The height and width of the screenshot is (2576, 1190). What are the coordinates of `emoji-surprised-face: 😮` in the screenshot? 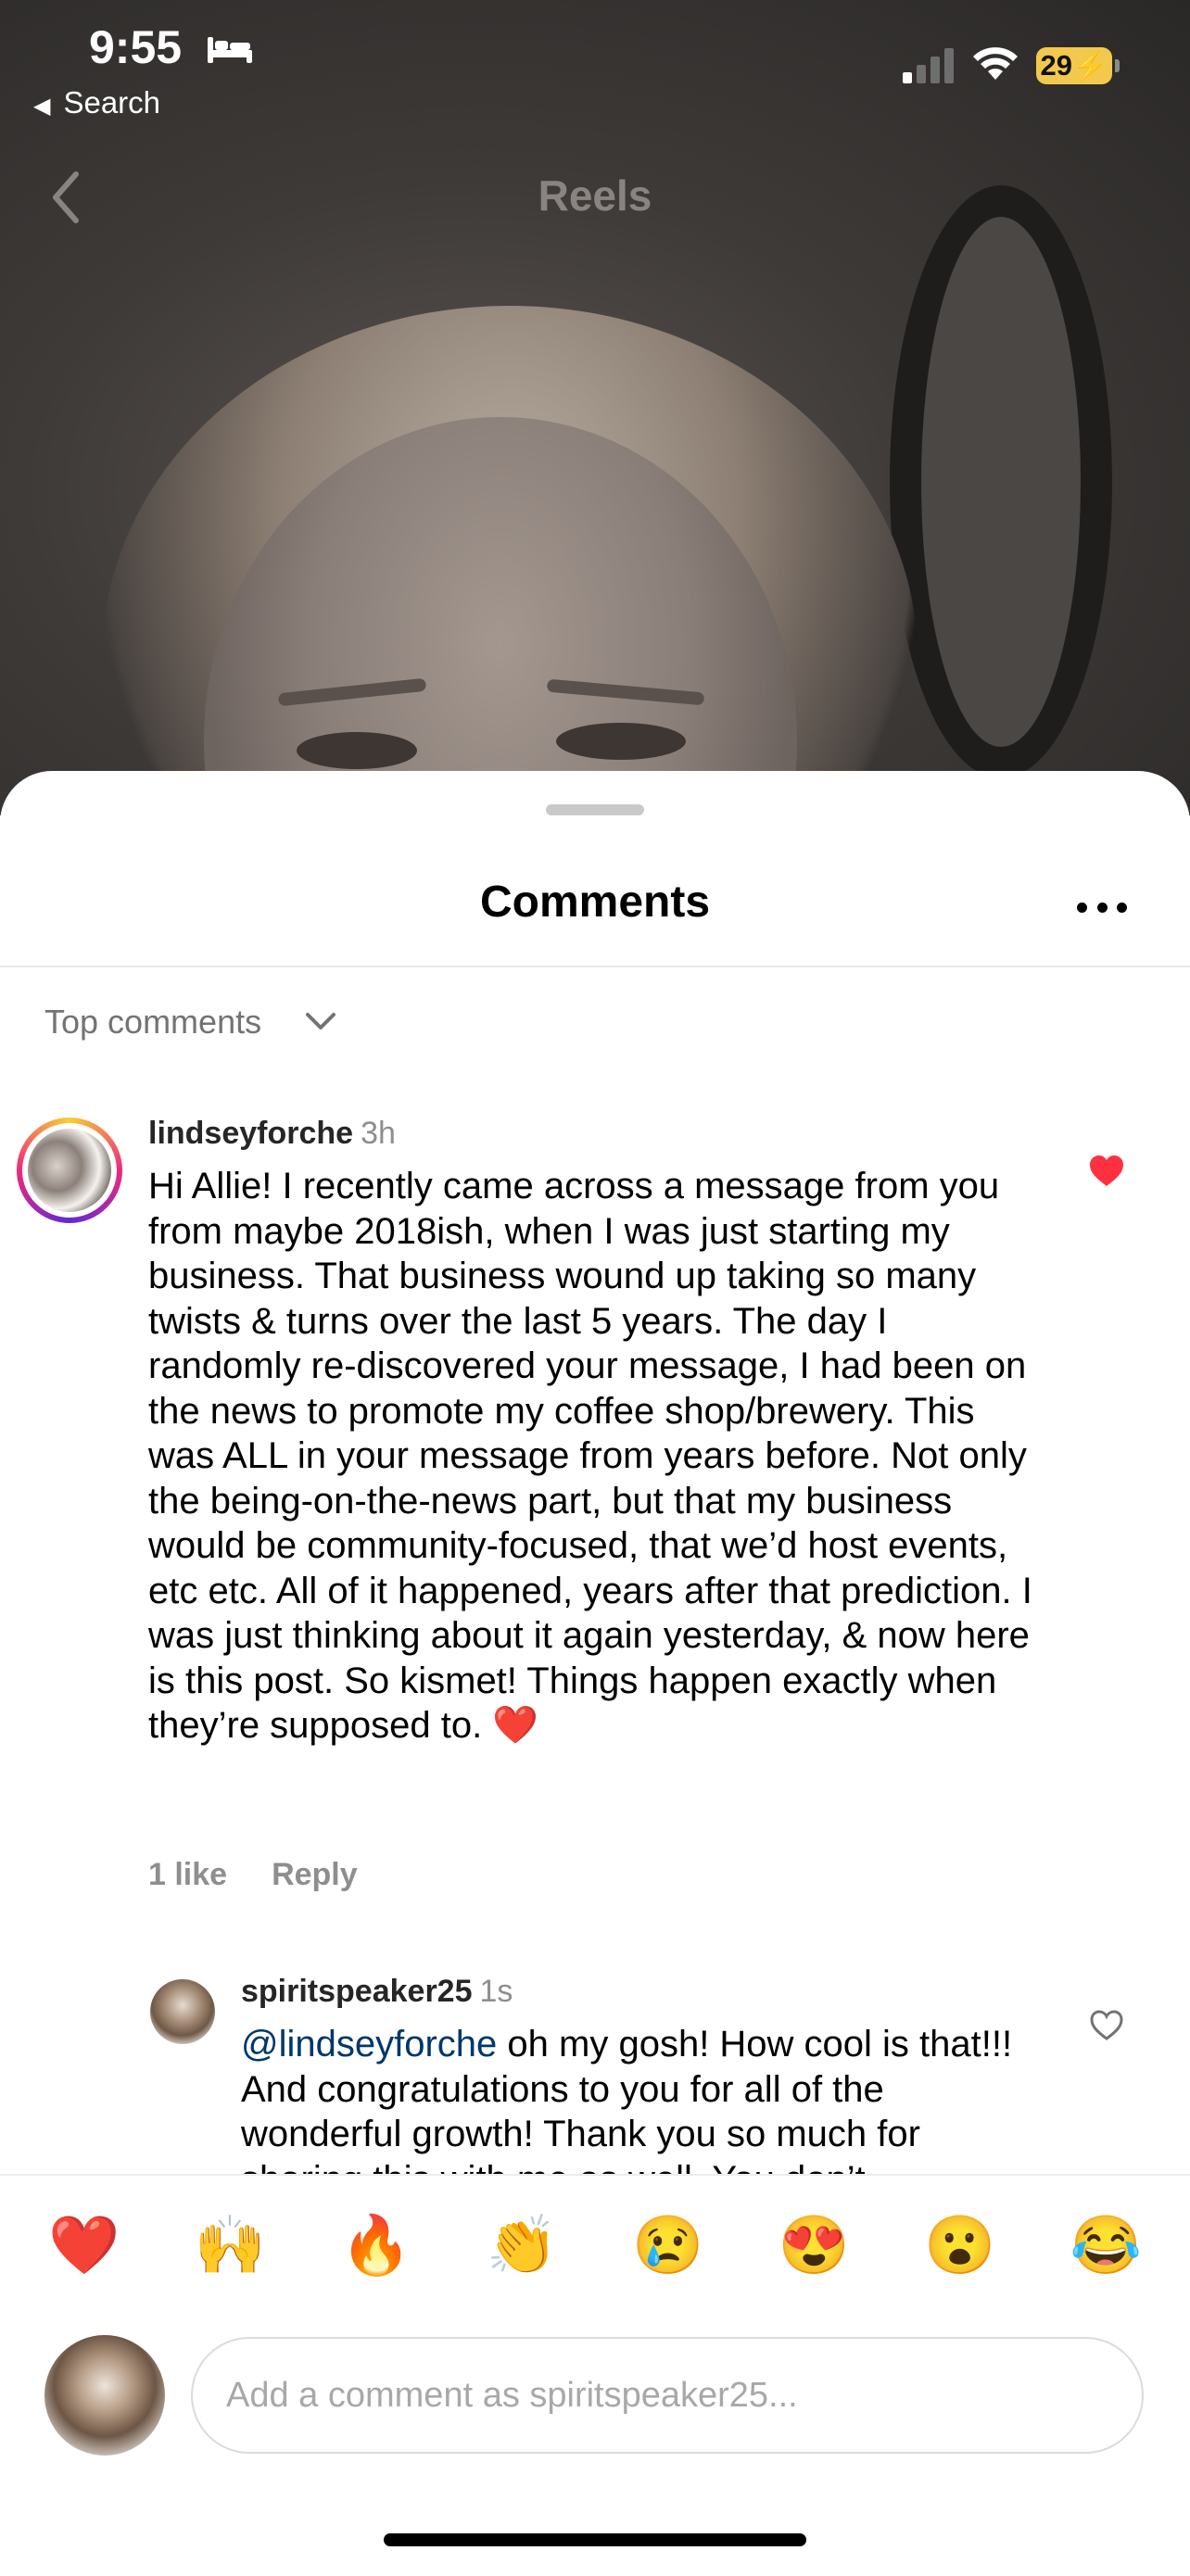 It's located at (960, 2246).